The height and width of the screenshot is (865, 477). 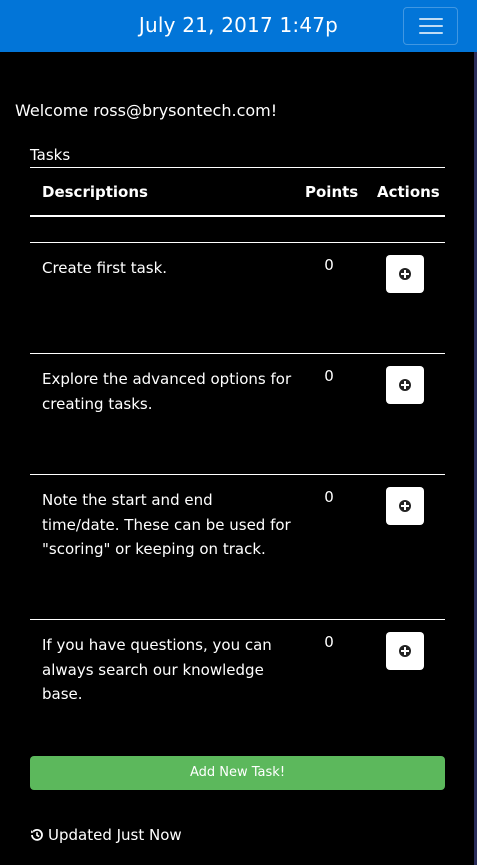 I want to click on top-navbar: July 21, 2017 1:47p, so click(x=238, y=26).